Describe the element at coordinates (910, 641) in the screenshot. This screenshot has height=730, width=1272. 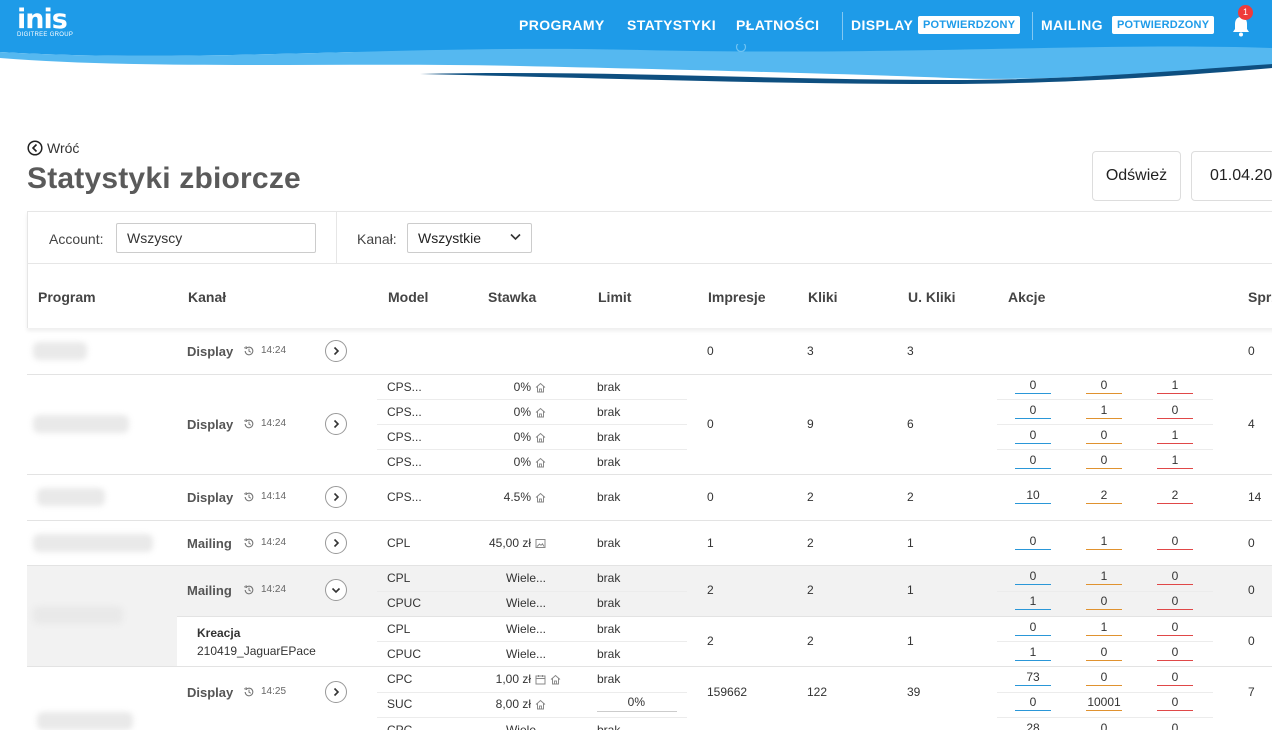
I see `unique-clicks-value: 1` at that location.